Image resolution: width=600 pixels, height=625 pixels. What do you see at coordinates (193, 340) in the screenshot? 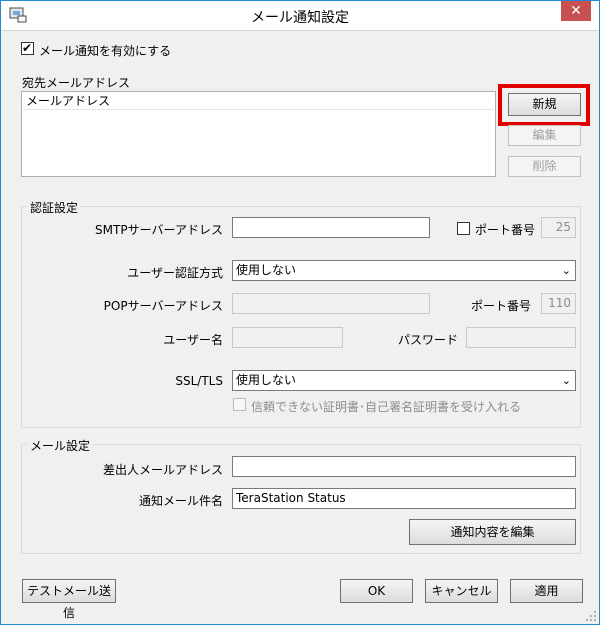
I see `username-label: ユーザー名` at bounding box center [193, 340].